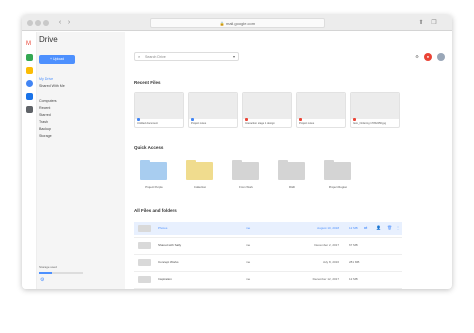  I want to click on storage-bar, so click(61, 273).